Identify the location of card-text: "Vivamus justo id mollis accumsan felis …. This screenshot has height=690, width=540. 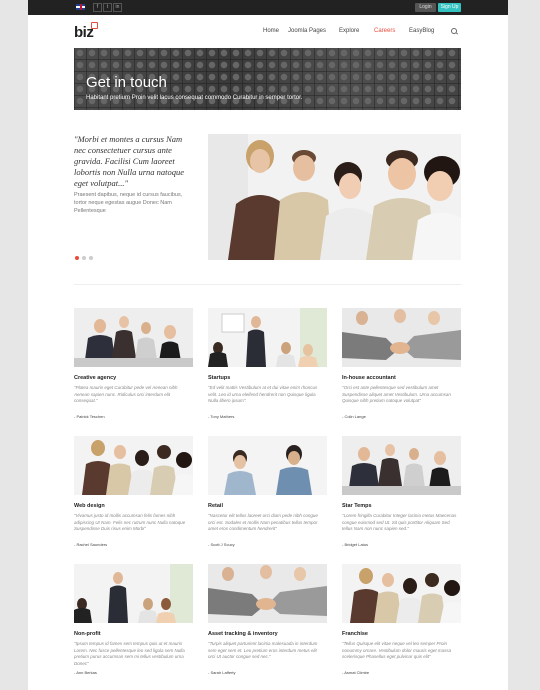
(130, 522).